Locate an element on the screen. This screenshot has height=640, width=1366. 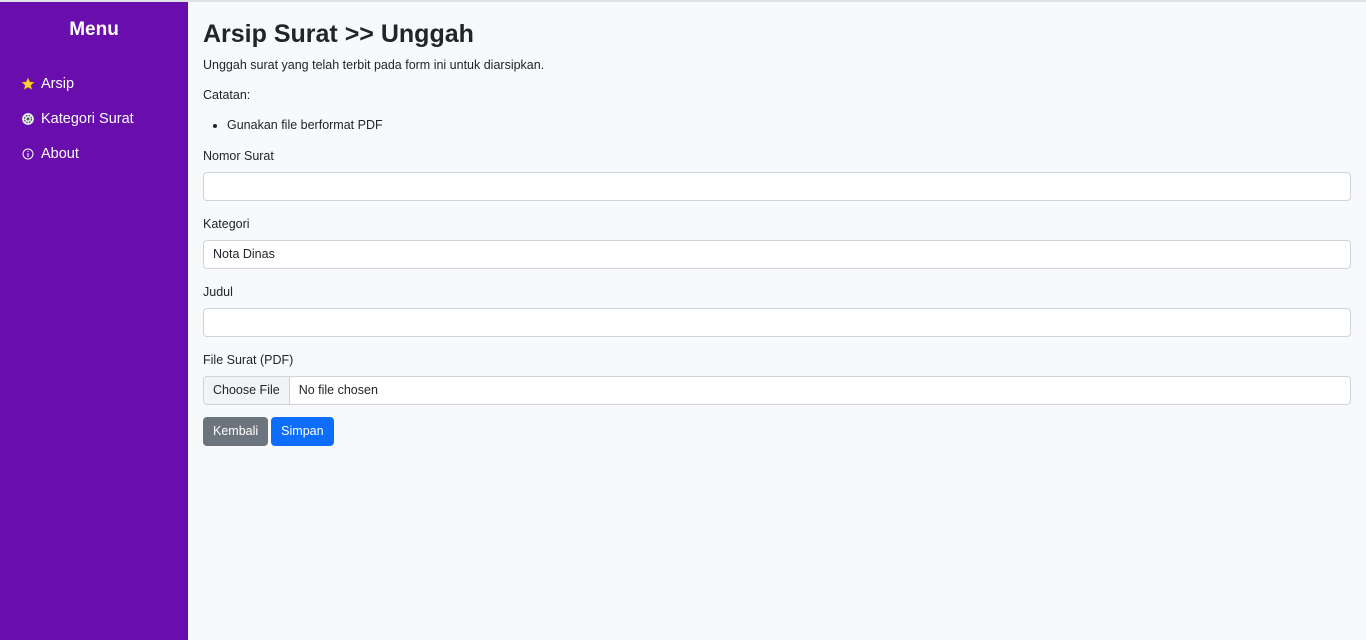
field-judul: Judul is located at coordinates (777, 310).